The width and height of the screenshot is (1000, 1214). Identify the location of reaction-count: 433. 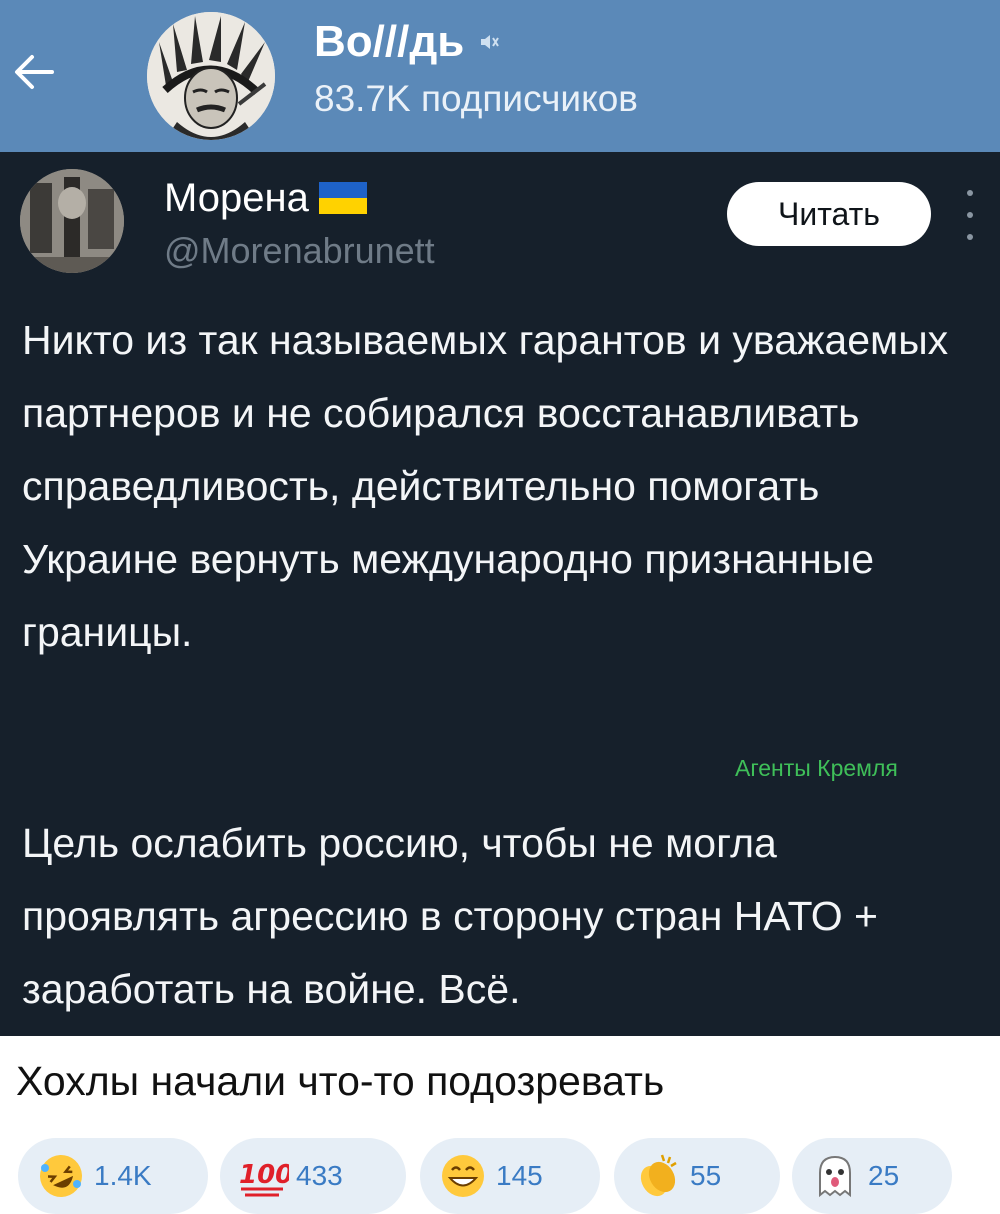
(319, 1175).